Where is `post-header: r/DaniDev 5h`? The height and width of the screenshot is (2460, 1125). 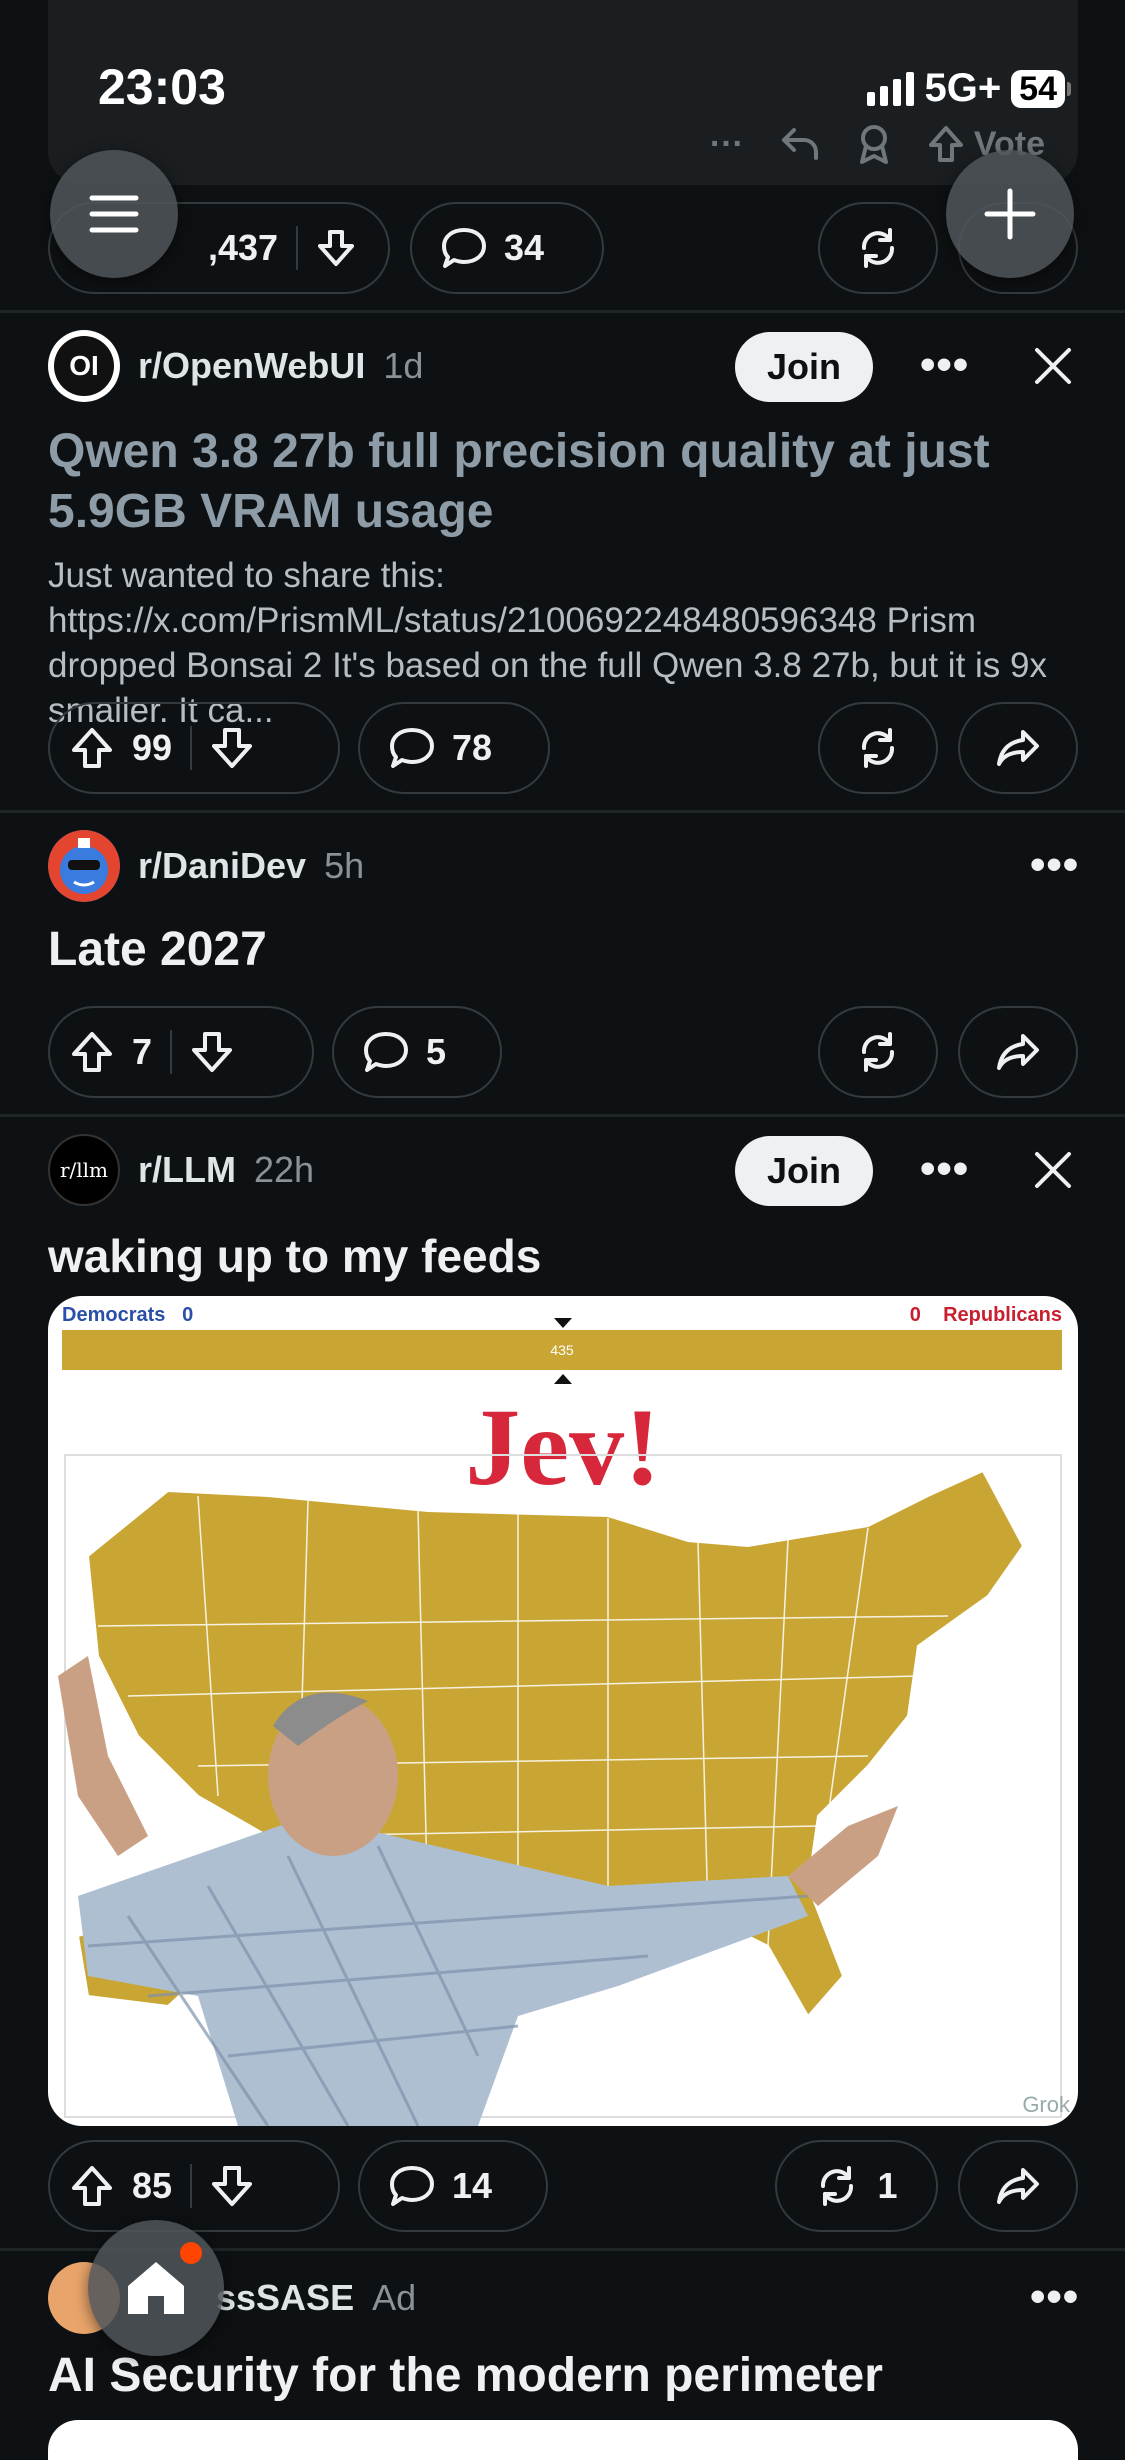 post-header: r/DaniDev 5h is located at coordinates (206, 866).